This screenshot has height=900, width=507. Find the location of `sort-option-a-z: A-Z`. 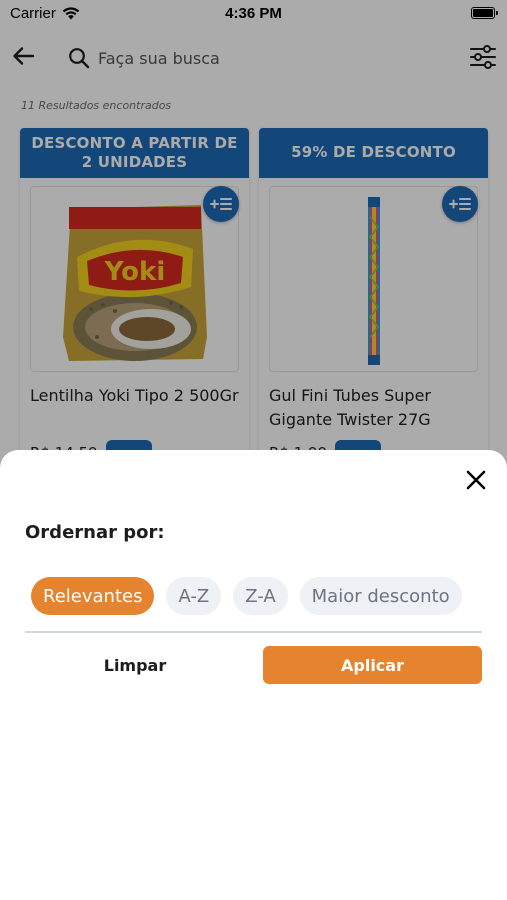

sort-option-a-z: A-Z is located at coordinates (194, 596).